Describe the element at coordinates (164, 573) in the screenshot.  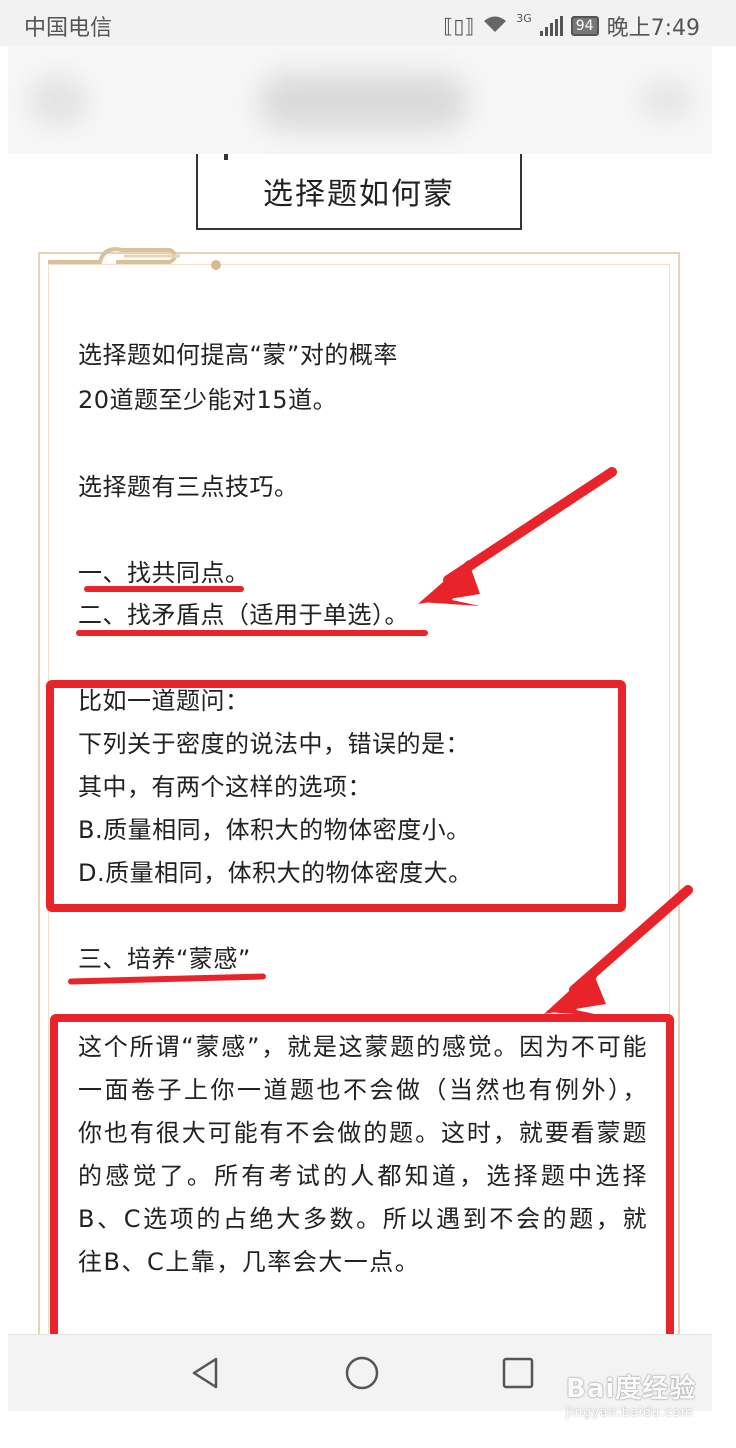
I see `tip-1: 一、找共同点。` at that location.